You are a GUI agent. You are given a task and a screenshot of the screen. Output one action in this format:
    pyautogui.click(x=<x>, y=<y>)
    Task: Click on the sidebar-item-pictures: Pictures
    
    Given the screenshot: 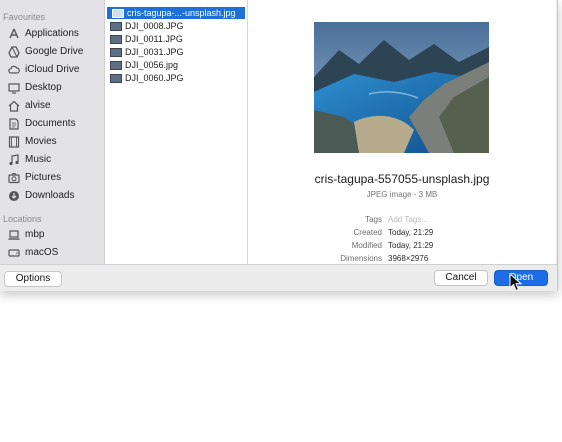 What is the action you would take?
    pyautogui.click(x=52, y=178)
    